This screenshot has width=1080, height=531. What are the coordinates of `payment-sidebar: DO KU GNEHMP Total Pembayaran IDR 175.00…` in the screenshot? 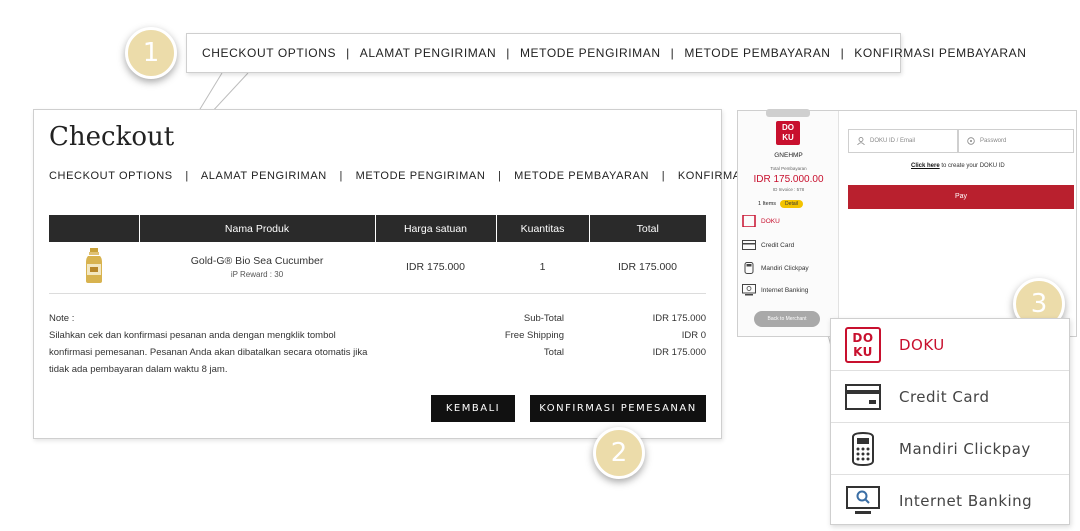 It's located at (788, 222).